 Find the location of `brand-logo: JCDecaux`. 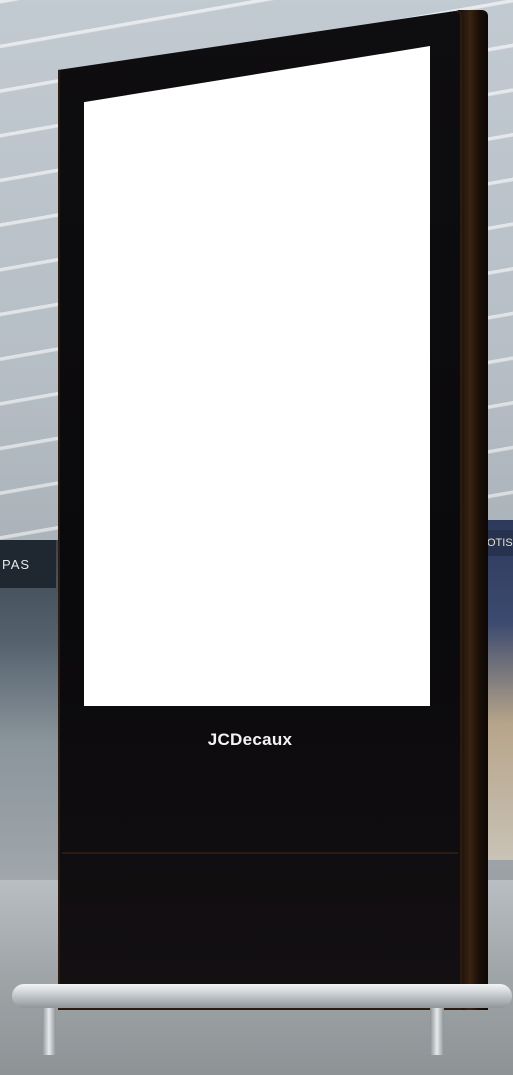

brand-logo: JCDecaux is located at coordinates (250, 739).